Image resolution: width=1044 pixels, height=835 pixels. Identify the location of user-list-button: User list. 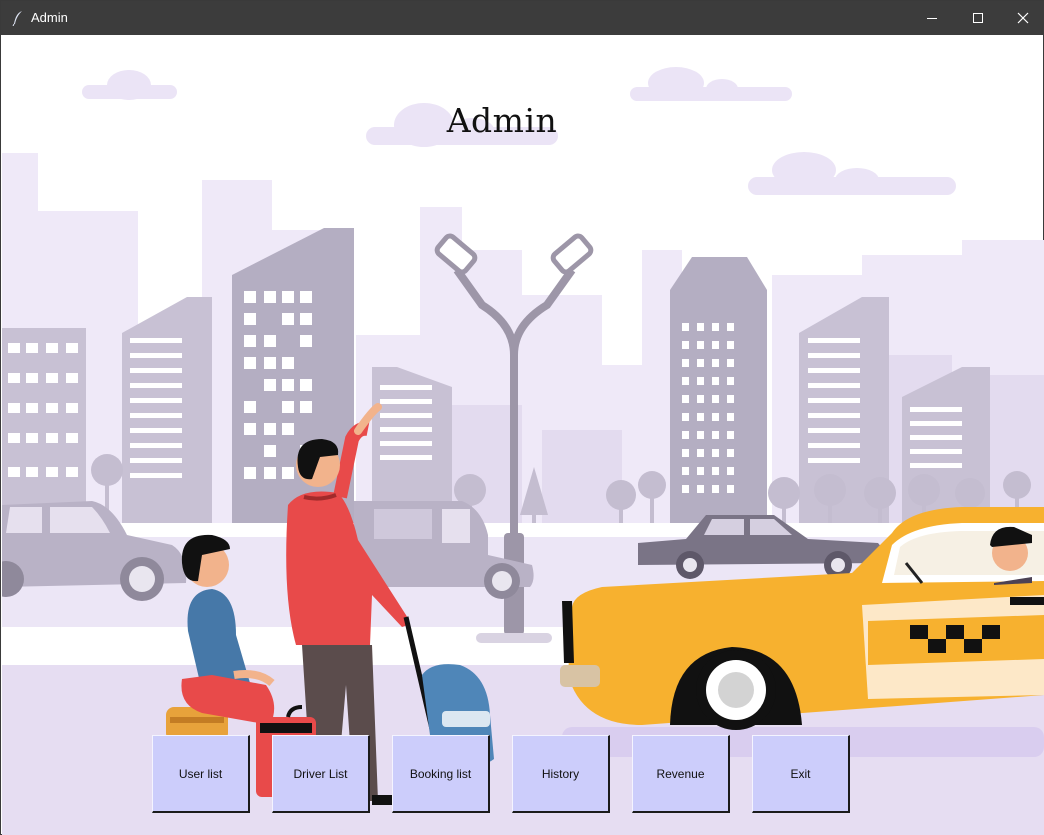
(201, 774).